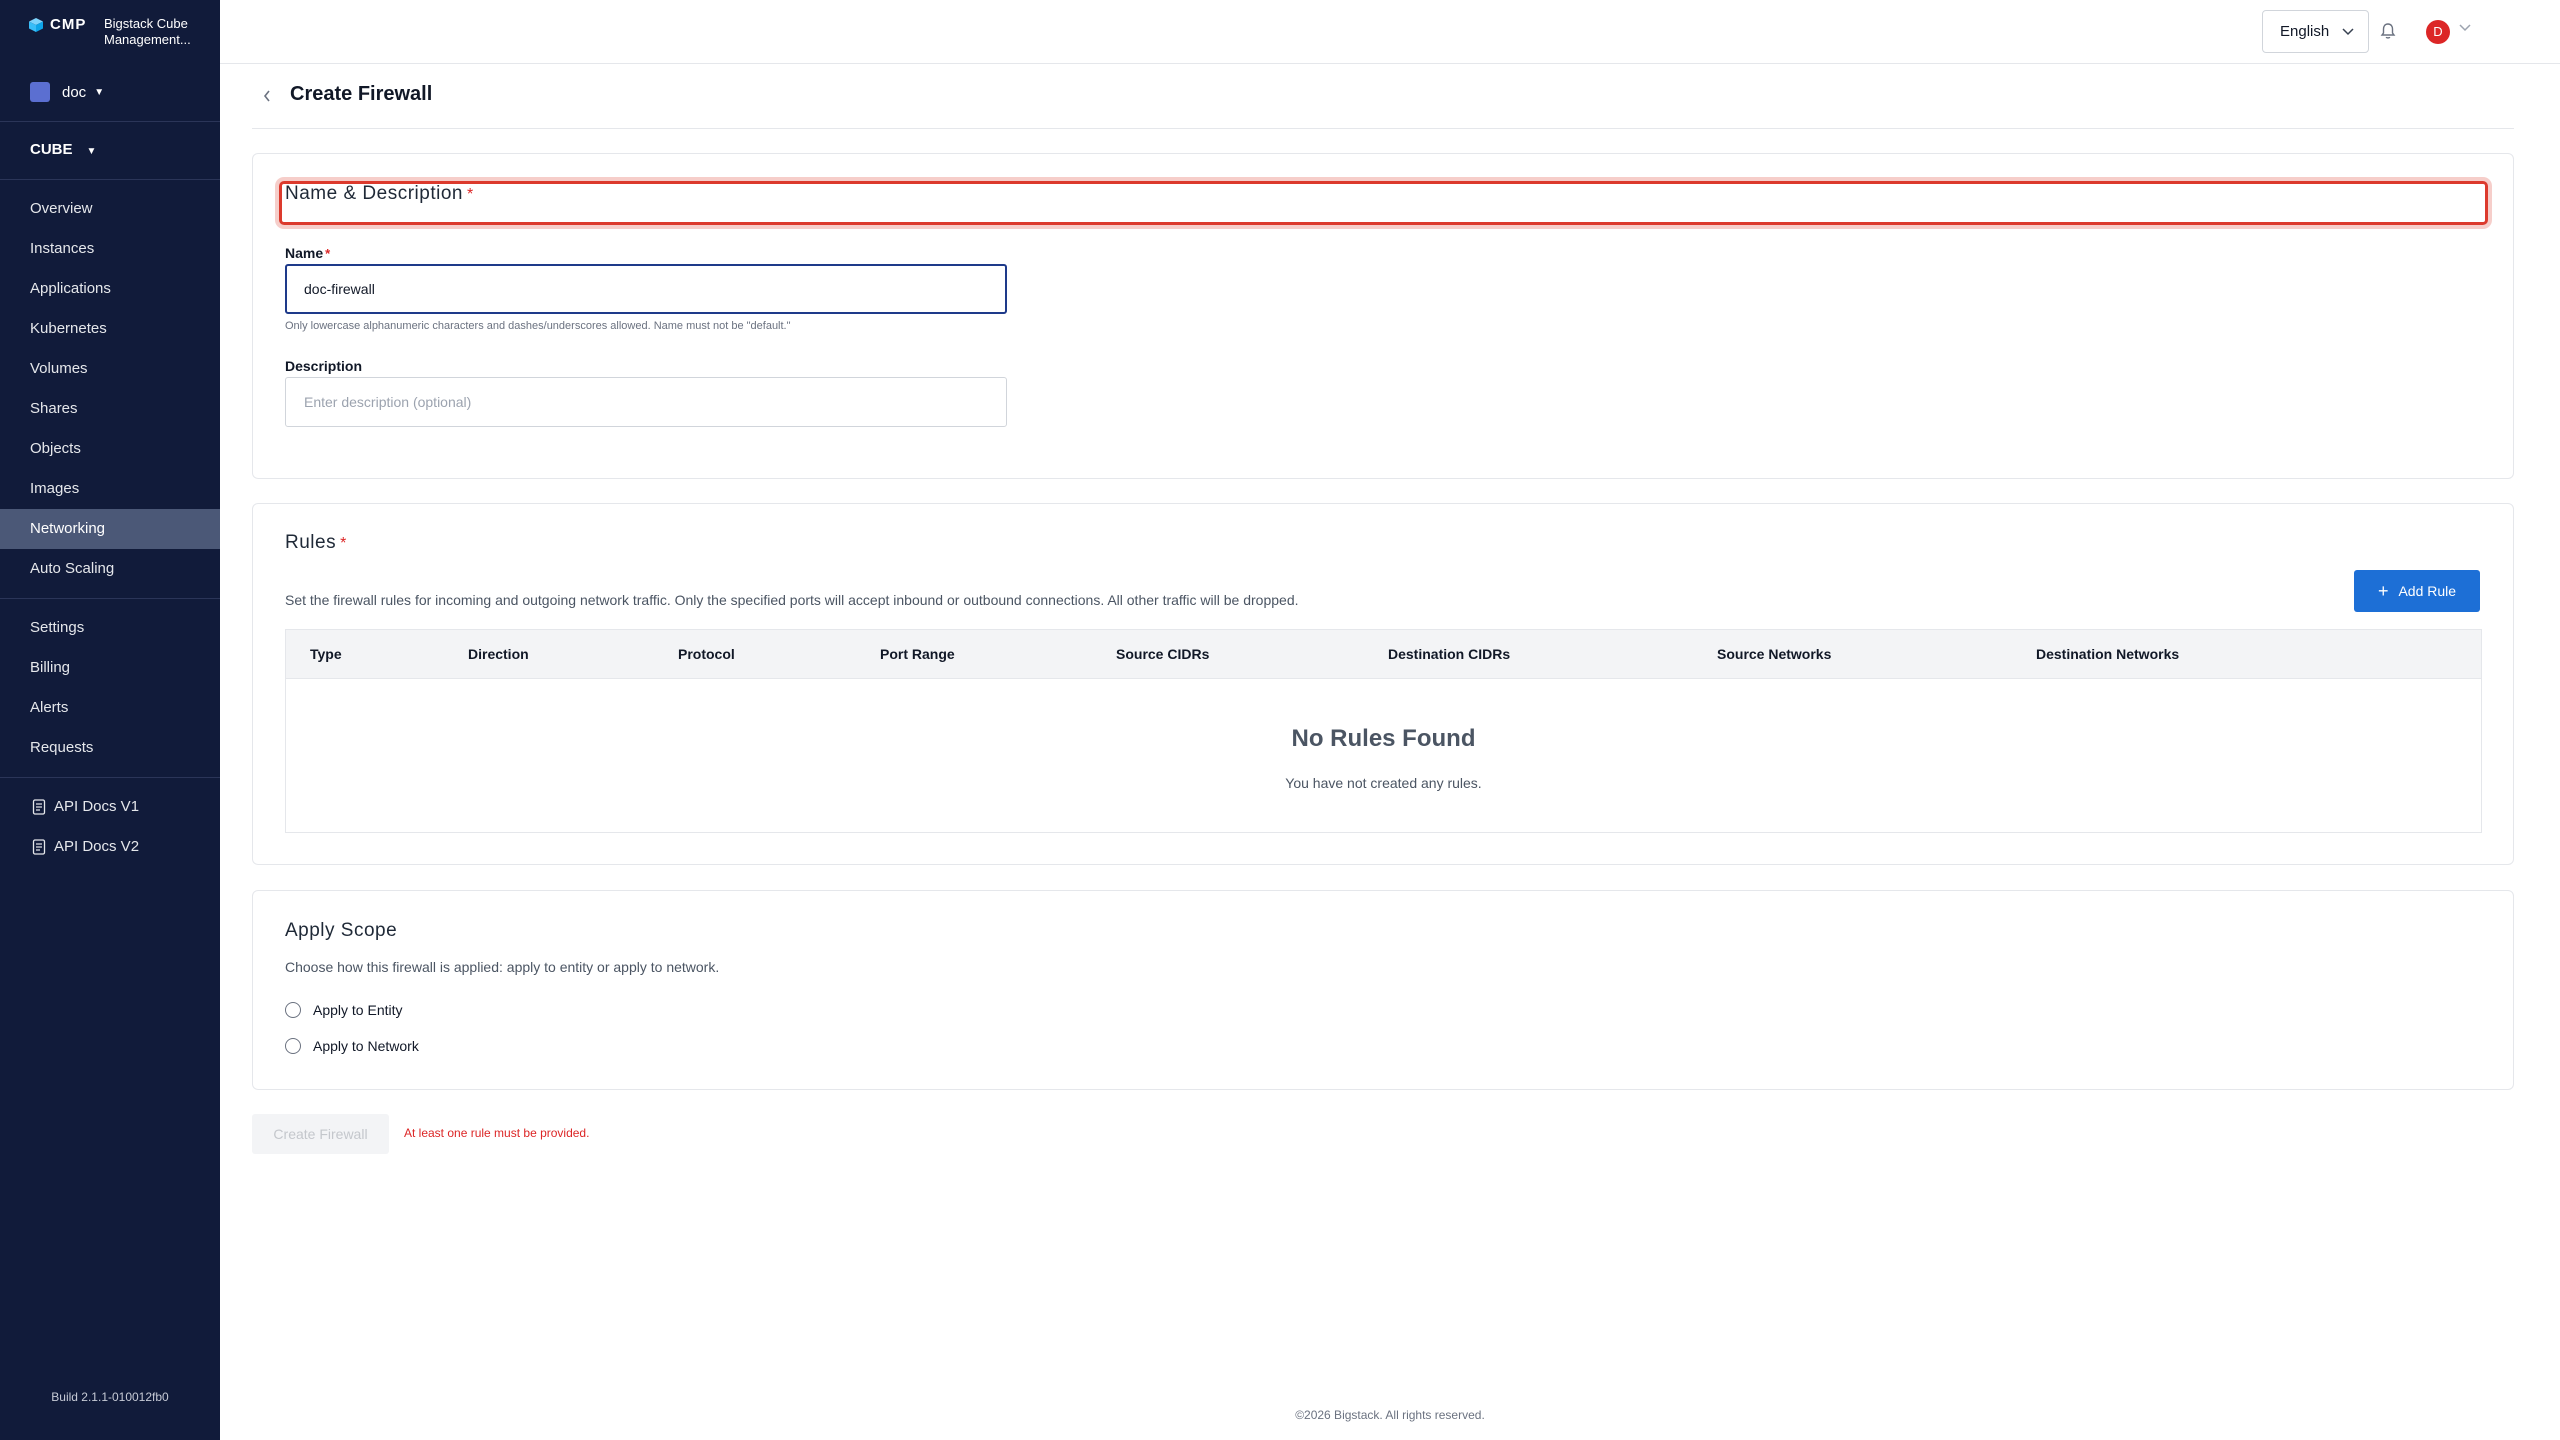 This screenshot has width=2560, height=1440. I want to click on add-rule-button: + Add Rule, so click(2417, 591).